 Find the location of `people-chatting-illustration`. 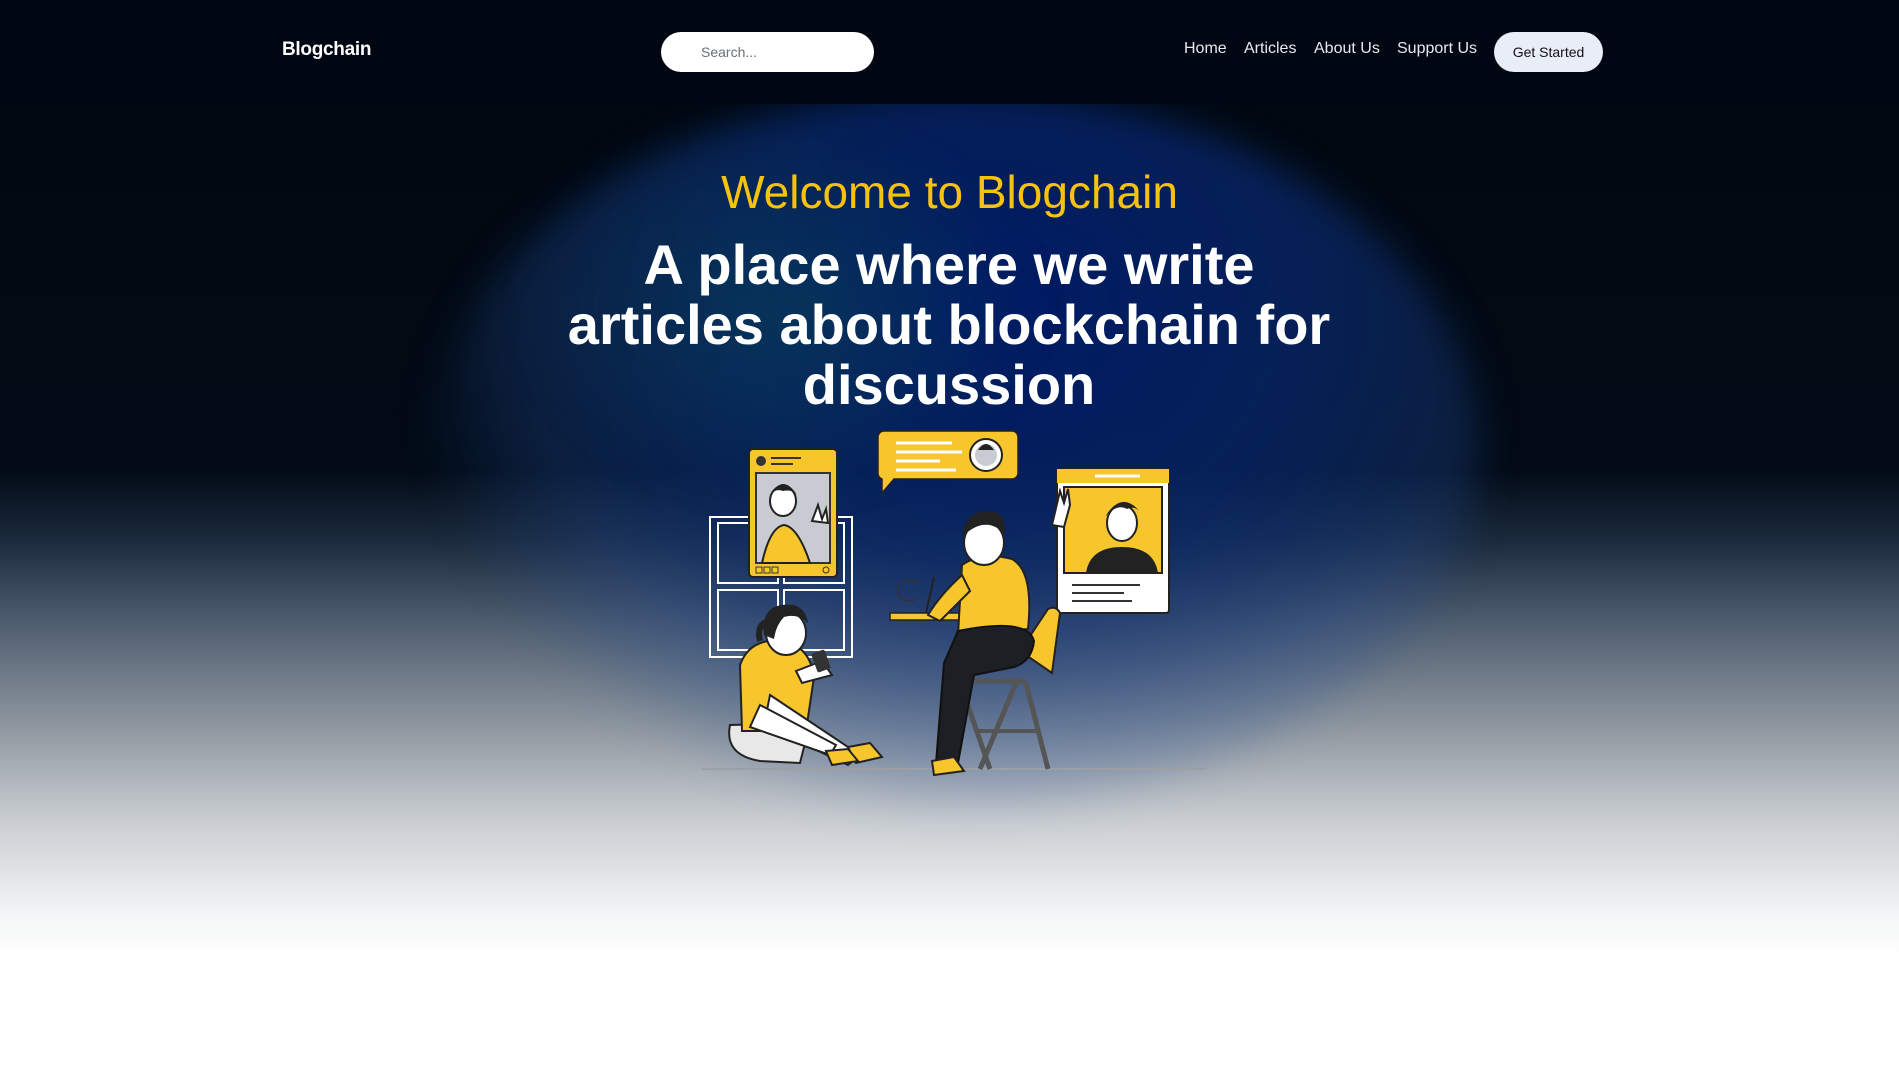

people-chatting-illustration is located at coordinates (954, 603).